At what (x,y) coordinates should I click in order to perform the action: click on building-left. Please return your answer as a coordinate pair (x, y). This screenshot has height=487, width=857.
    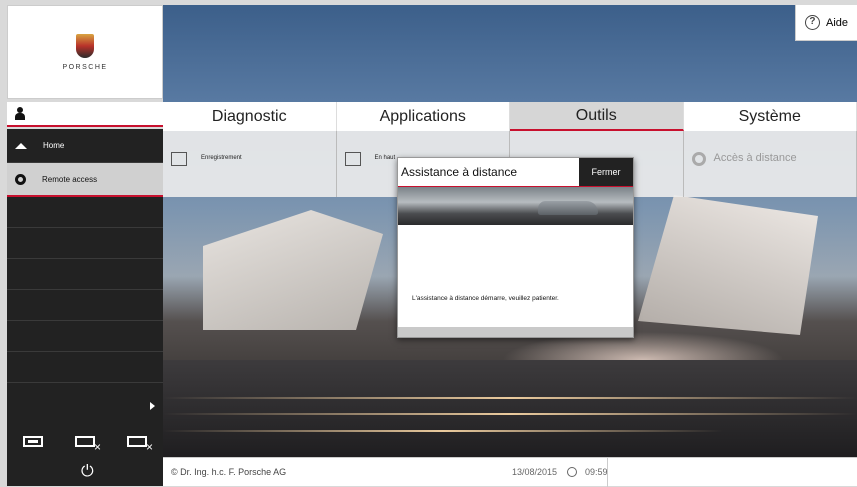
    Looking at the image, I should click on (293, 270).